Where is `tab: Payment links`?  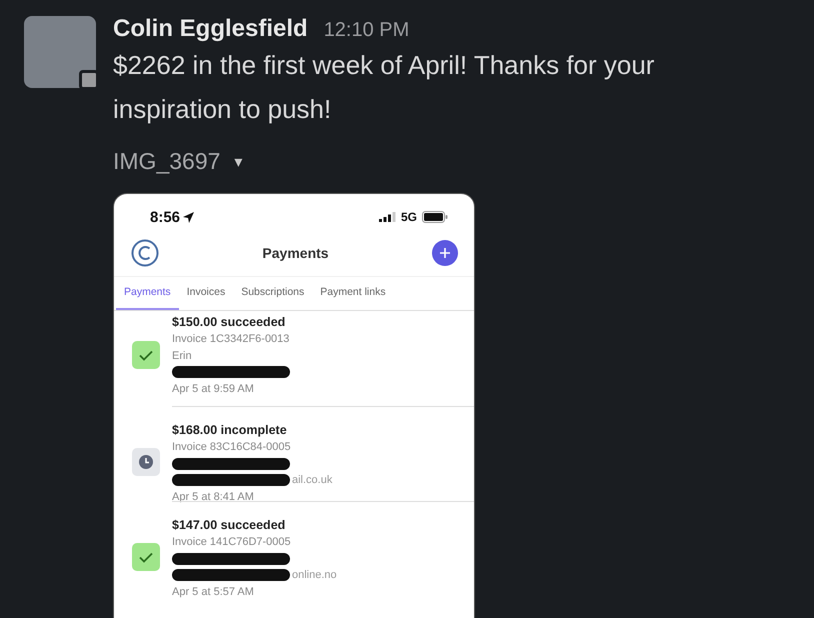 tab: Payment links is located at coordinates (353, 293).